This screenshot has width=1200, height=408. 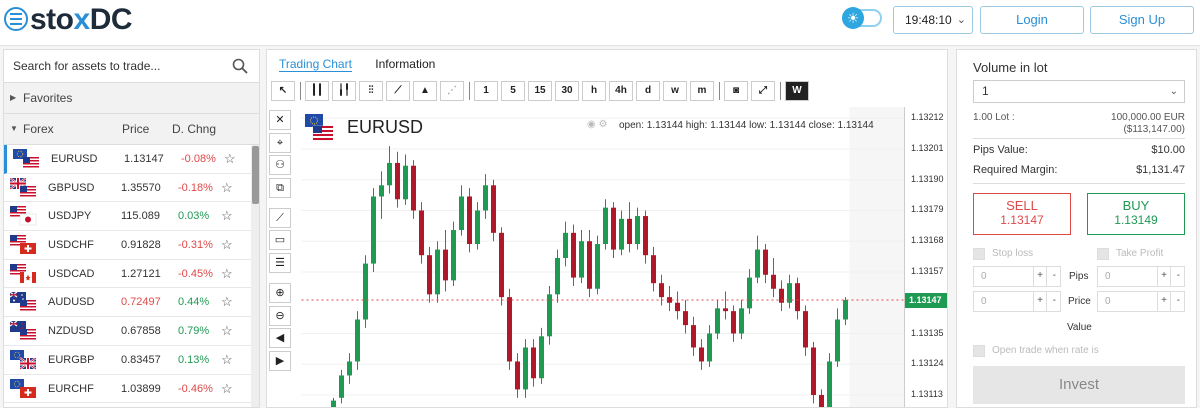 I want to click on pips-mid-label: Pips, so click(x=1079, y=276).